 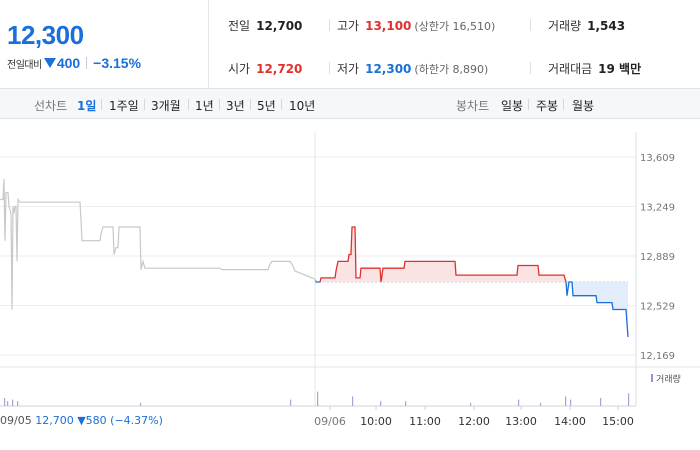 I want to click on line-chart-label: 선차트, so click(x=51, y=106).